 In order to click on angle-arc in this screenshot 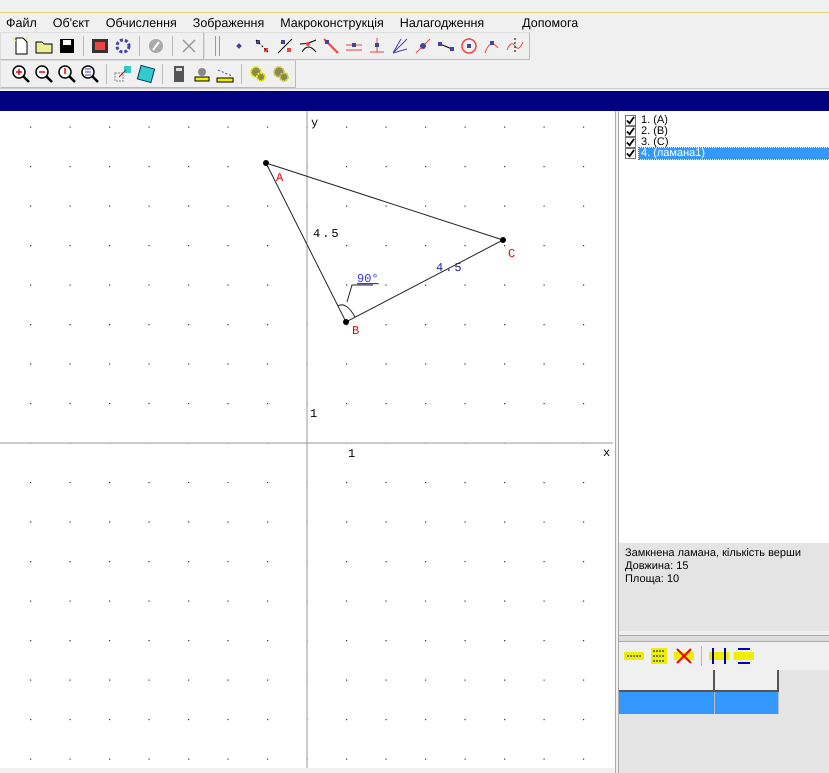, I will do `click(347, 311)`.